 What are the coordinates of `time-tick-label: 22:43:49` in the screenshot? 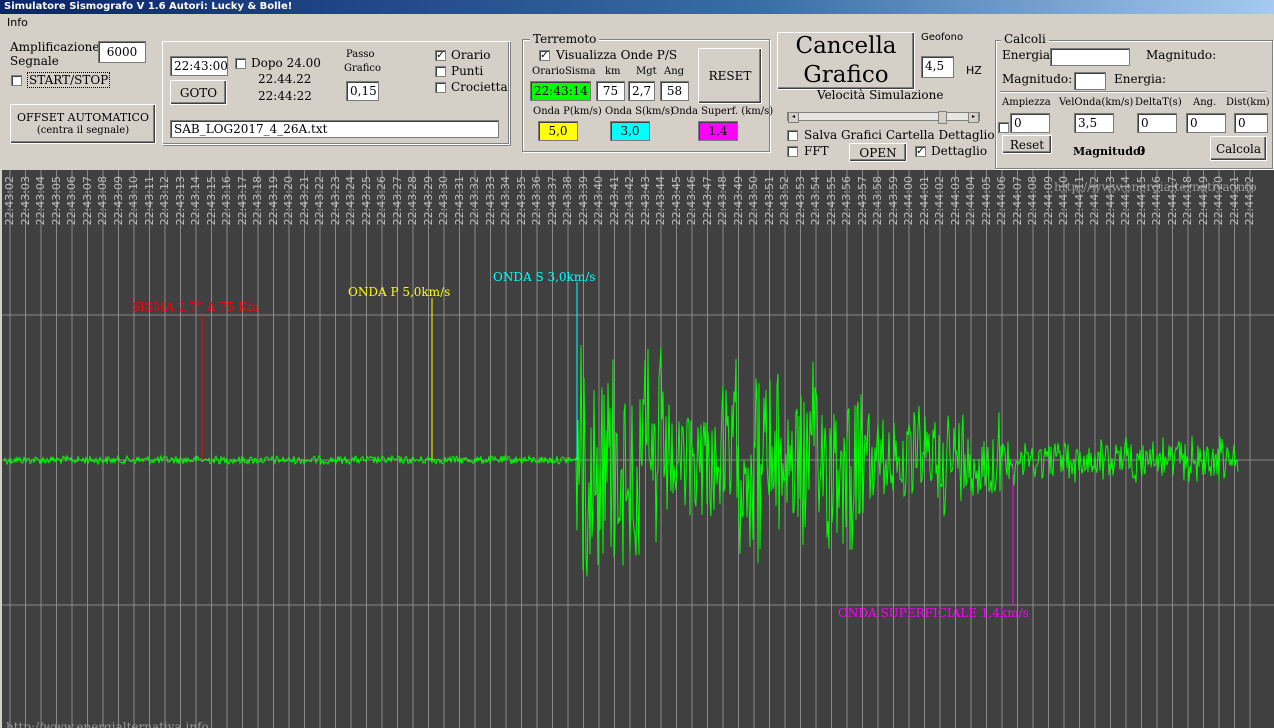 It's located at (738, 201).